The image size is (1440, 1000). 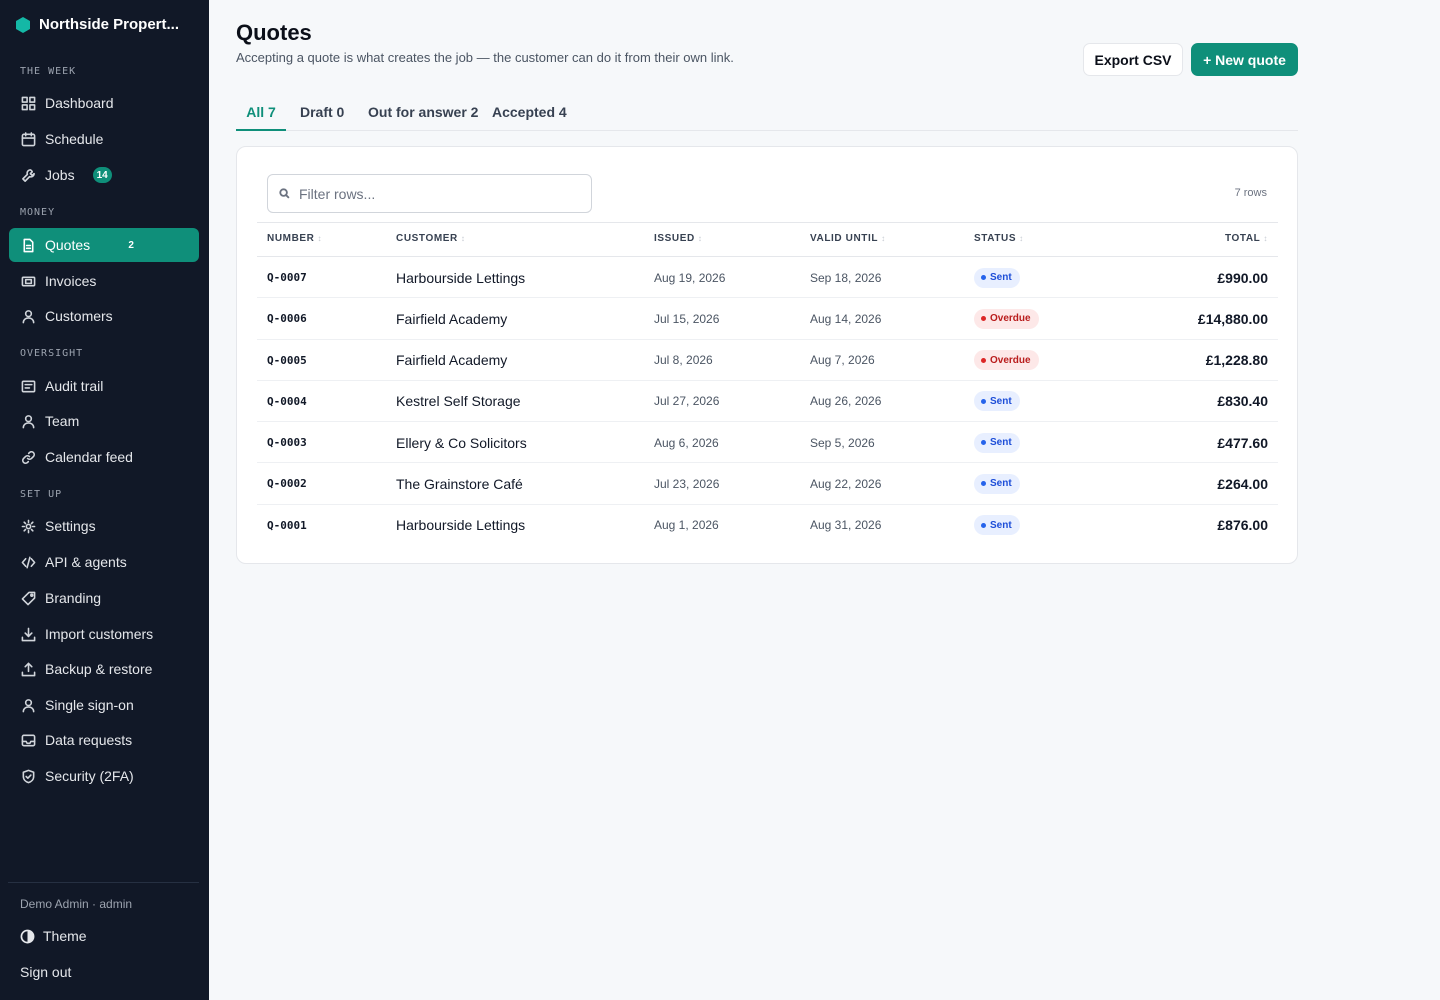 What do you see at coordinates (678, 238) in the screenshot?
I see `column-header-issued: ISSUED ↕` at bounding box center [678, 238].